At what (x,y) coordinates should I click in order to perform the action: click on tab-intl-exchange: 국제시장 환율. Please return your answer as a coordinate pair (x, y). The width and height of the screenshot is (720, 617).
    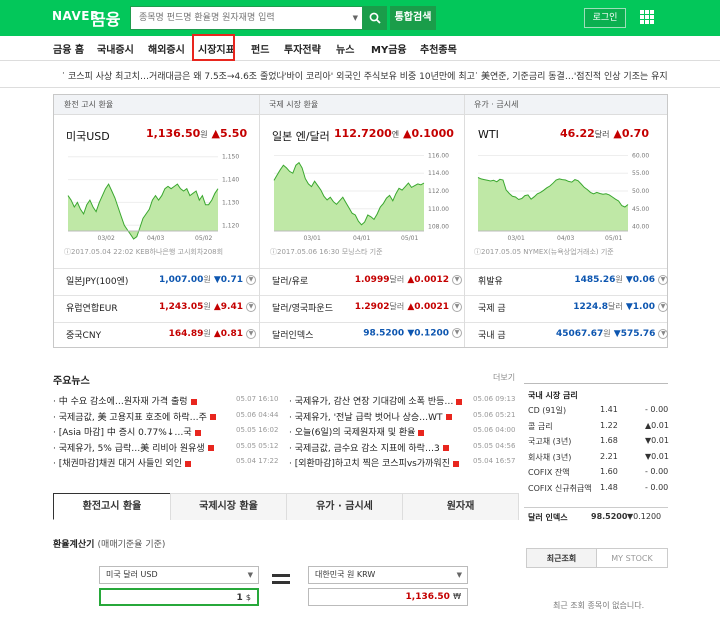
    Looking at the image, I should click on (228, 506).